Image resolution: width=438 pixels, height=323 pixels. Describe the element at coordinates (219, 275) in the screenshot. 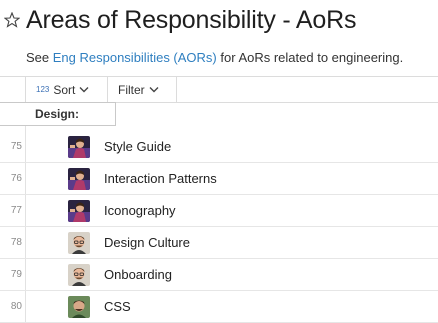

I see `table-row: 79 Onboarding` at that location.